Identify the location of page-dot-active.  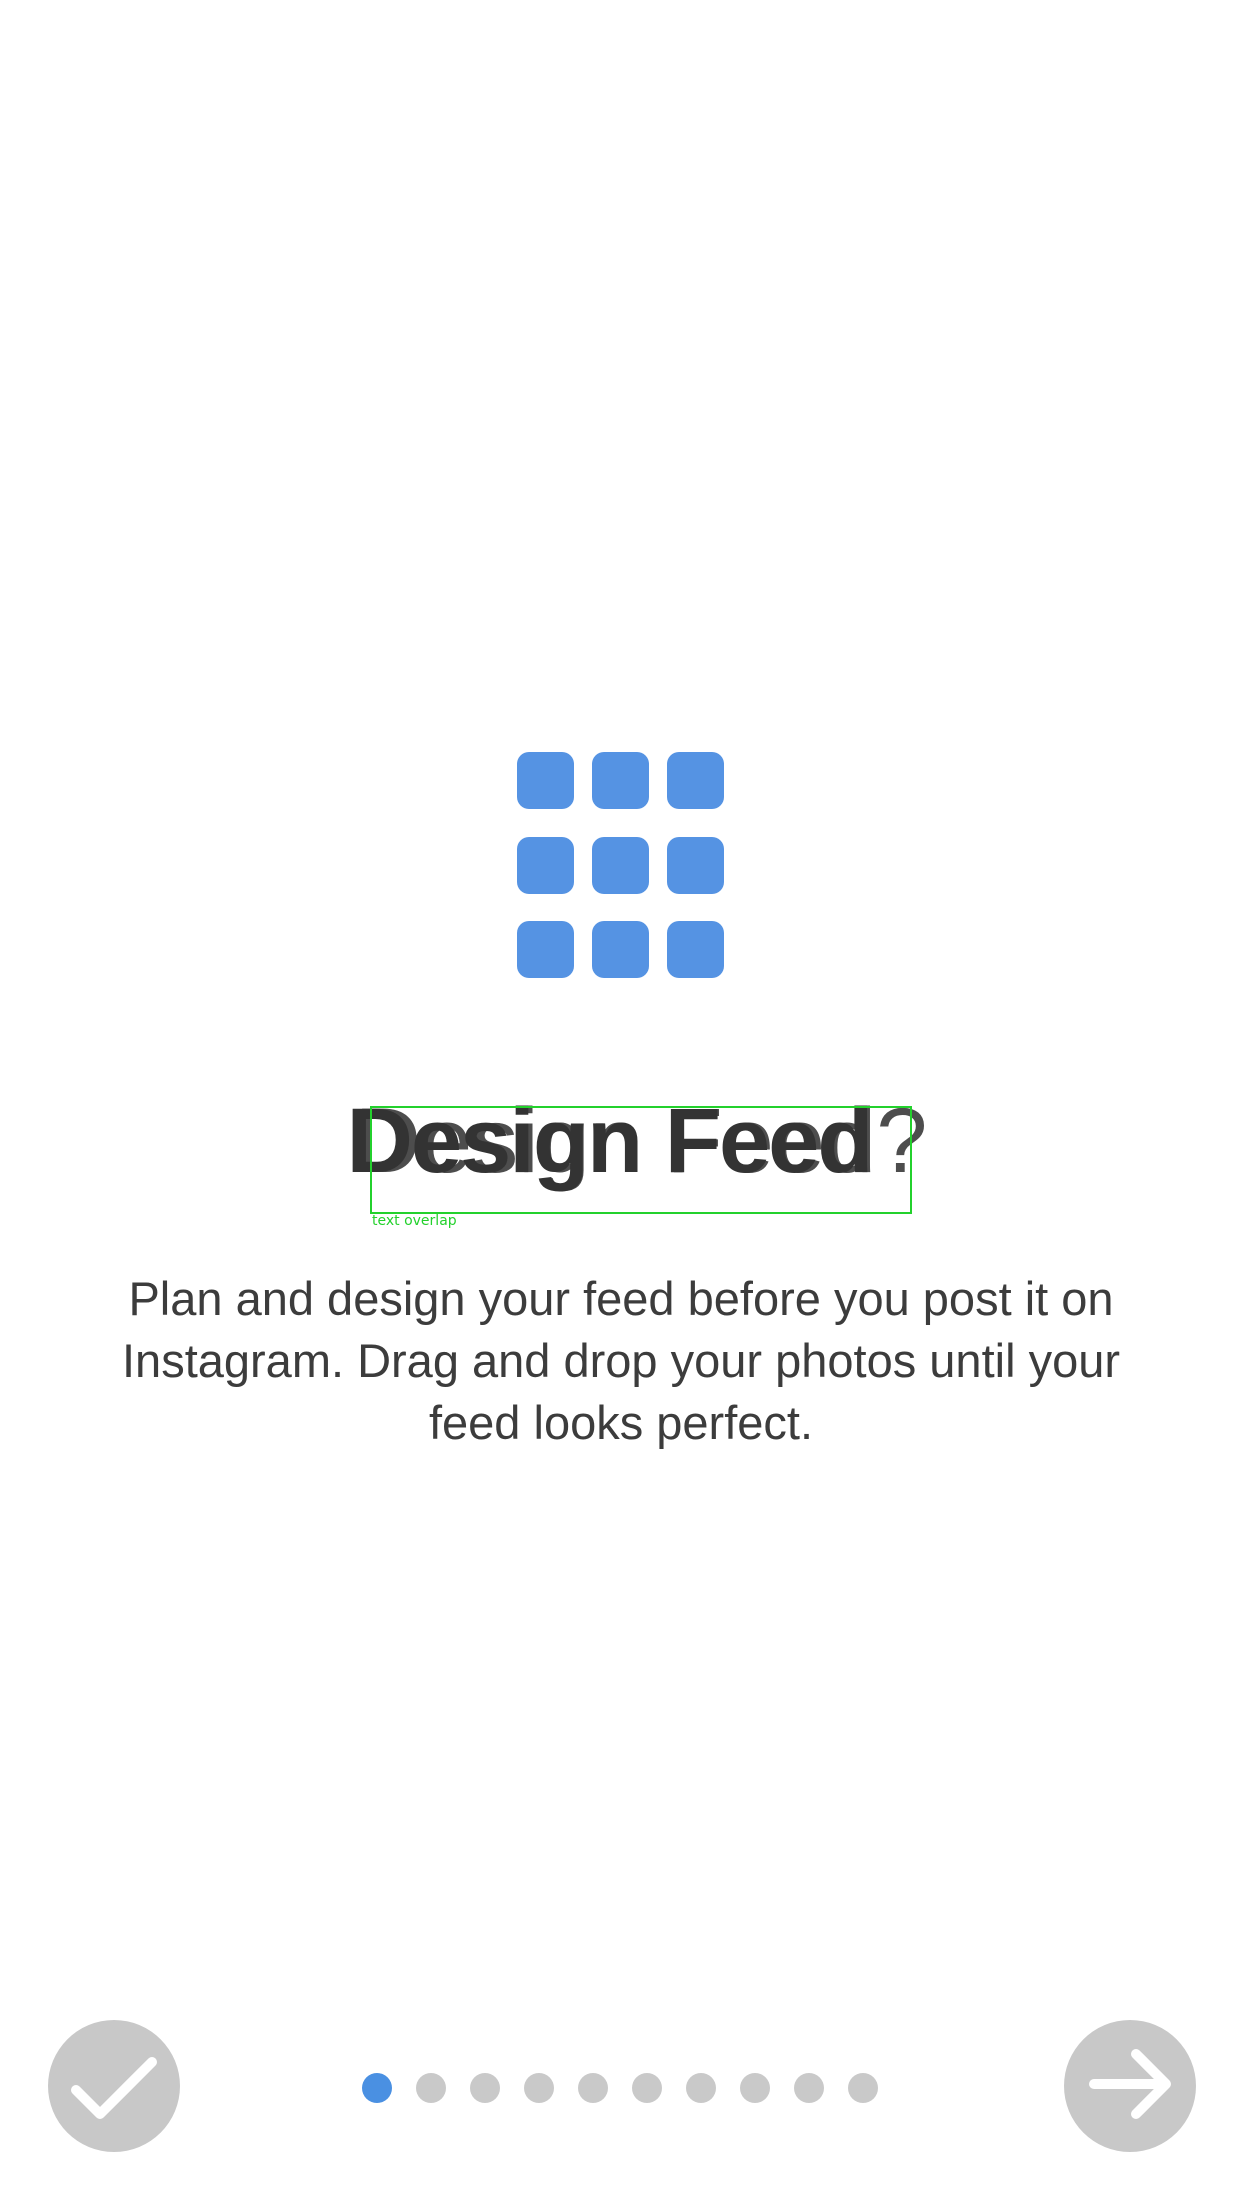
(377, 2088).